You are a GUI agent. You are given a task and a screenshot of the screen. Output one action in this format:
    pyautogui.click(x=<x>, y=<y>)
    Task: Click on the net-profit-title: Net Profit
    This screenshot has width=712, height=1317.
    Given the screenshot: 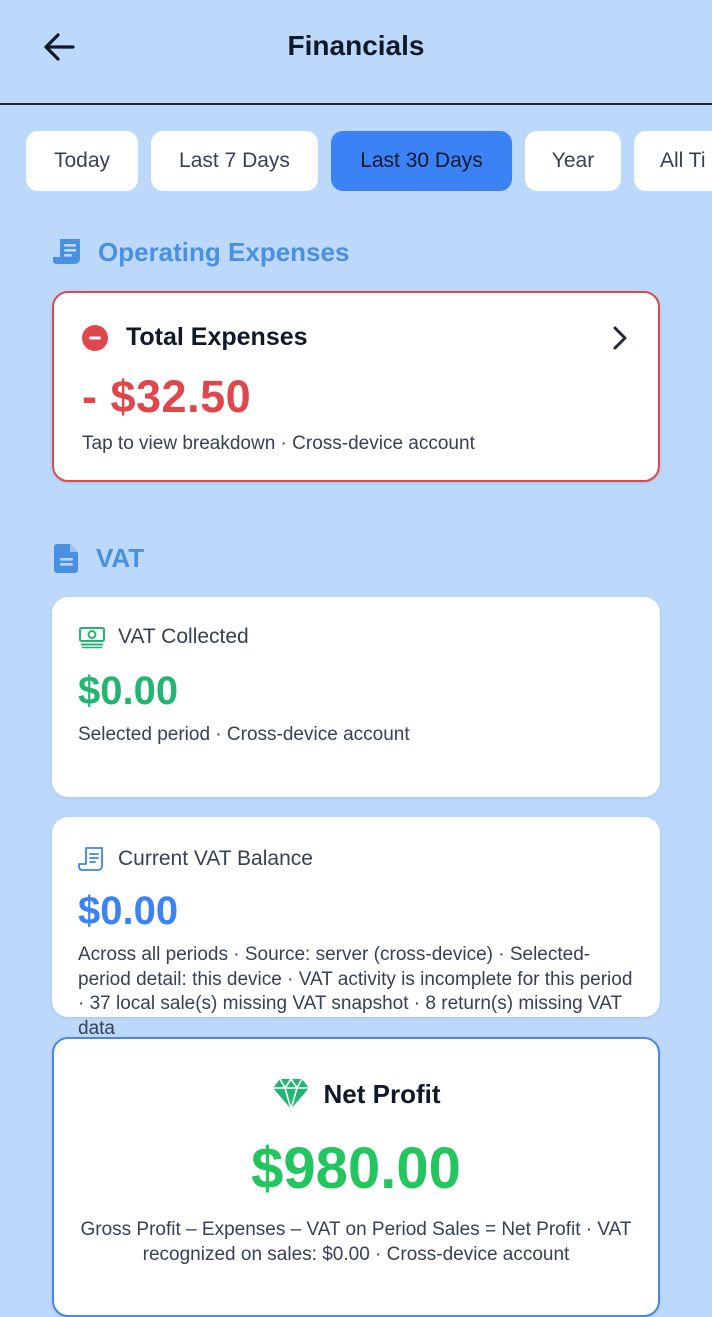 What is the action you would take?
    pyautogui.click(x=382, y=1093)
    